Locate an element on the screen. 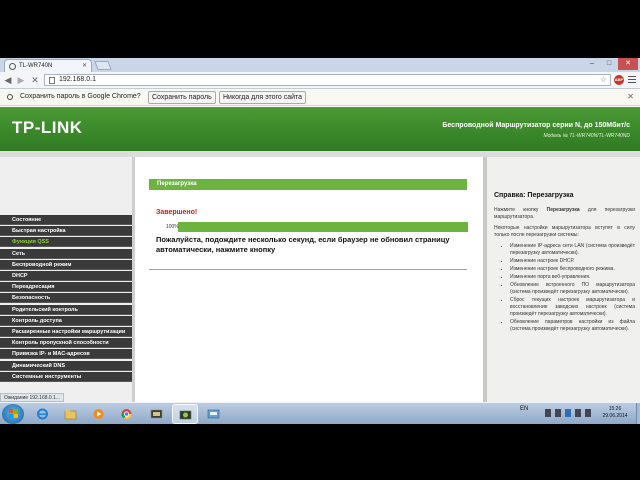  folder-icon is located at coordinates (70, 414).